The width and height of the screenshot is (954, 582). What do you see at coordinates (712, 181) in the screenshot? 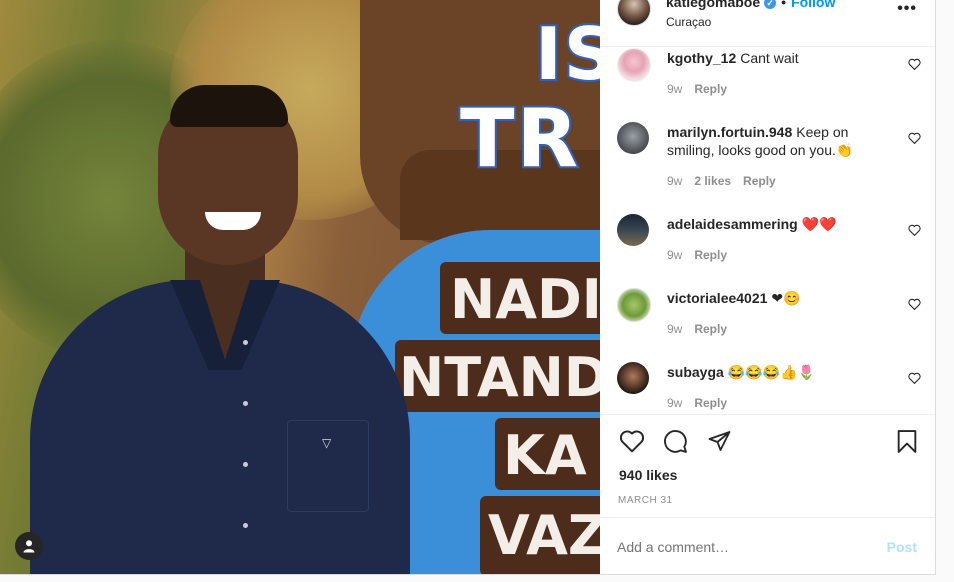
I see `comment-likes-count: 2 likes` at bounding box center [712, 181].